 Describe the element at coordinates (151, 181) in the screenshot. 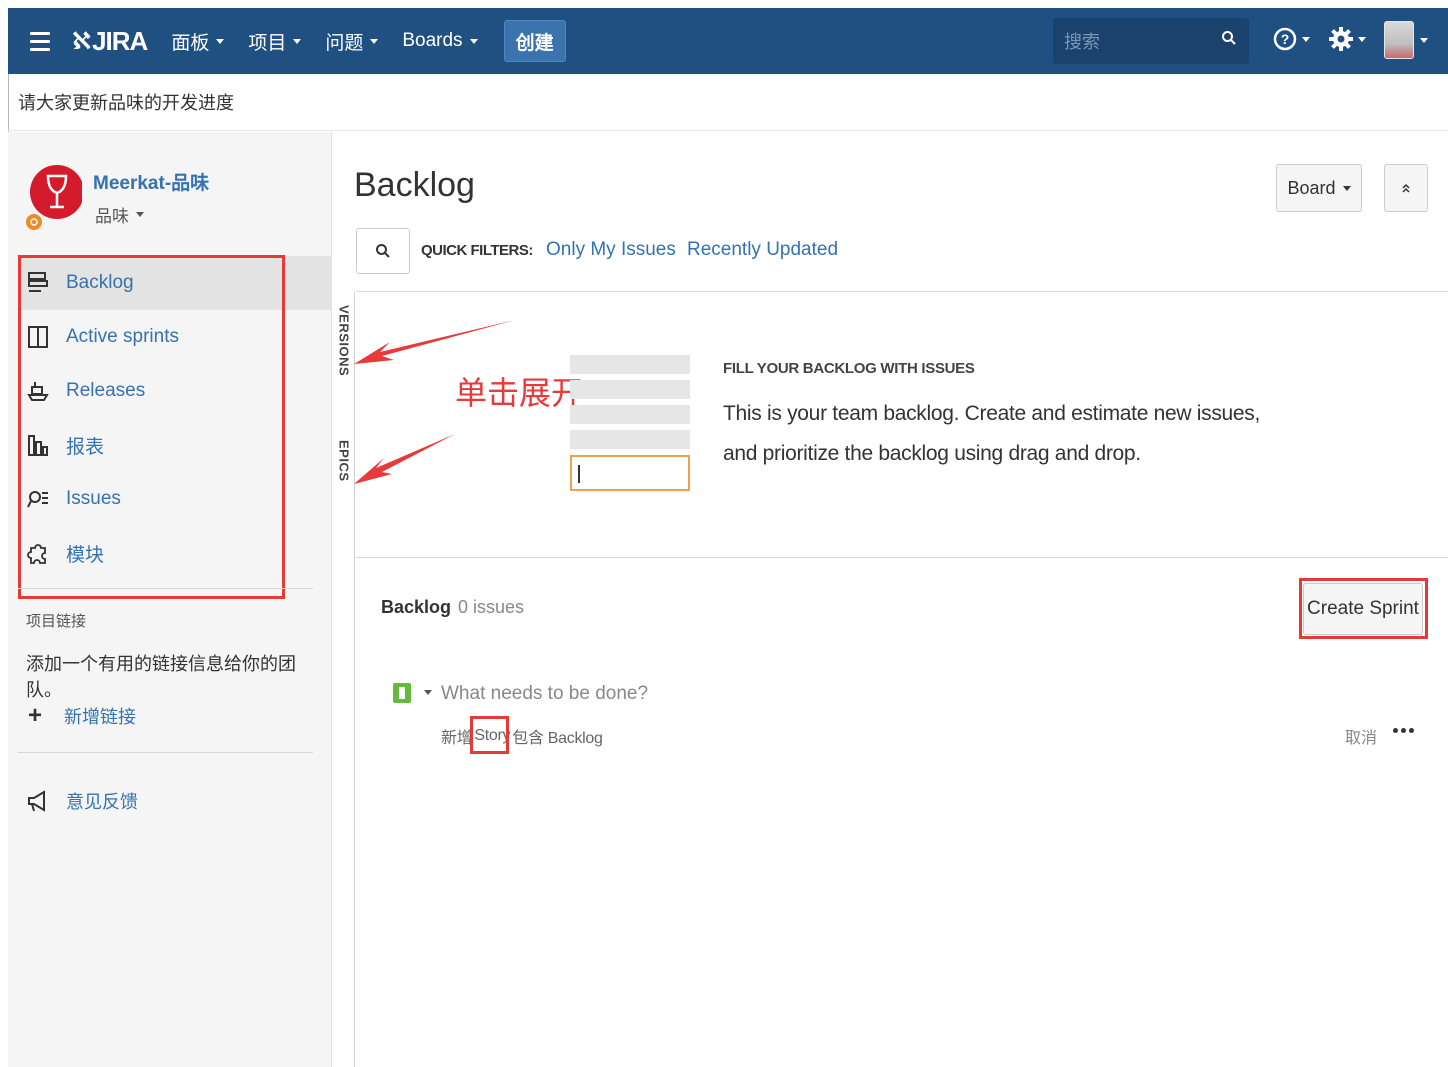

I see `project-name: Meerkat-品味` at that location.